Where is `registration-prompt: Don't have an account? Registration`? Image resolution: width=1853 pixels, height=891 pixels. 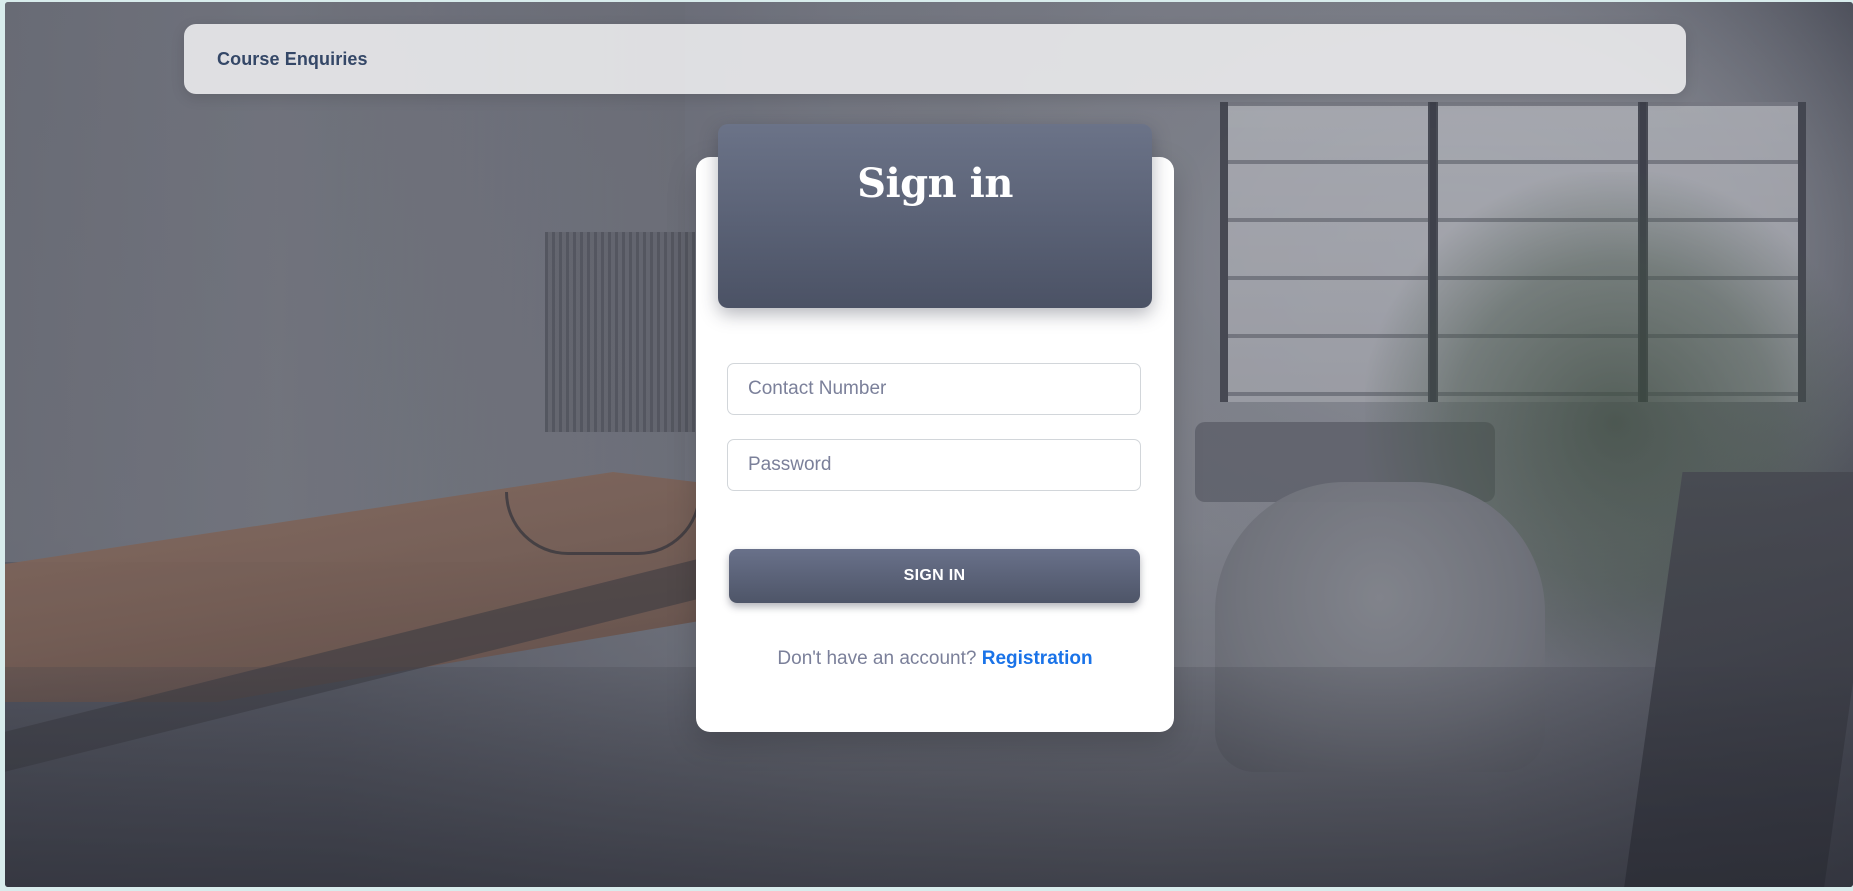
registration-prompt: Don't have an account? Registration is located at coordinates (935, 659).